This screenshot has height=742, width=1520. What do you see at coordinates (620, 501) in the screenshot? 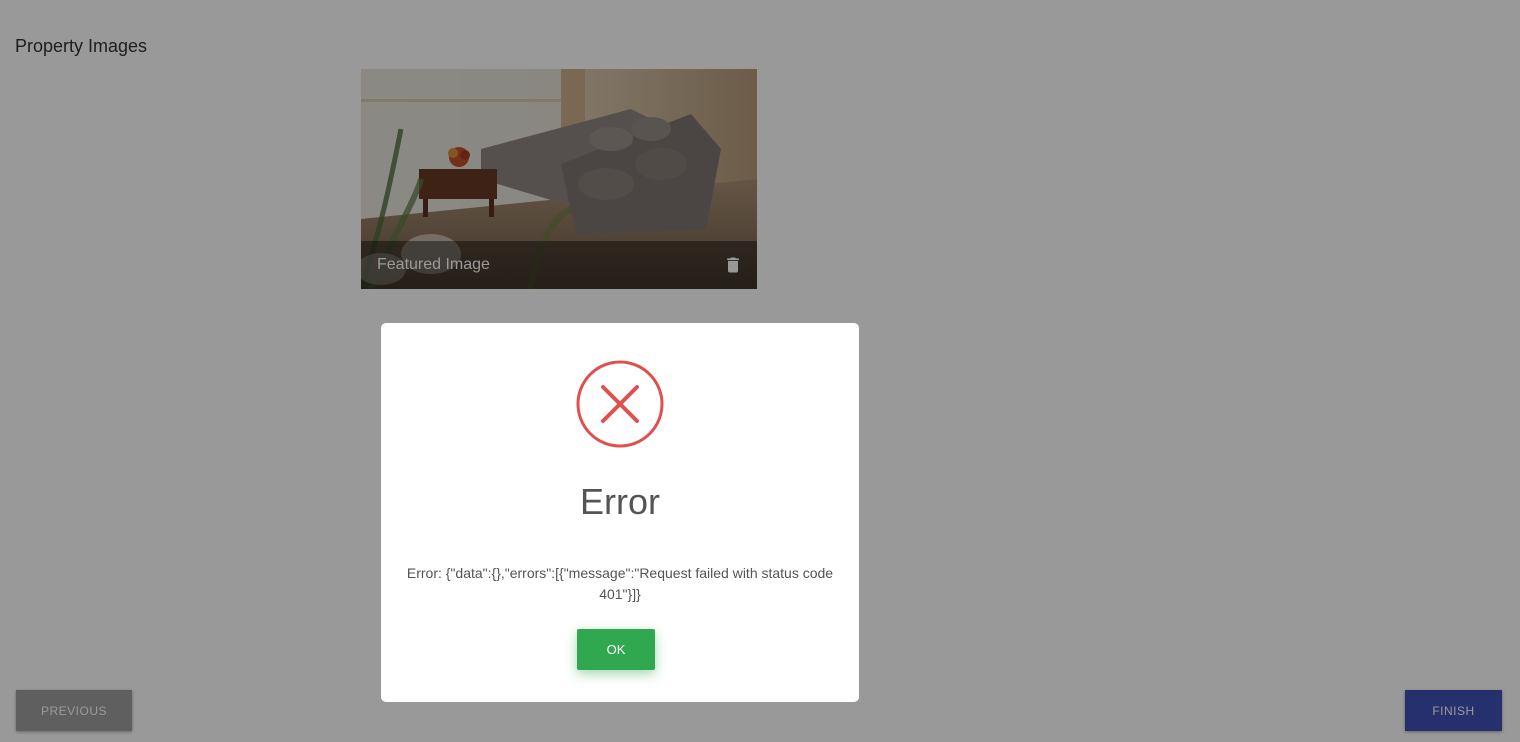
I see `dialog-title: Error` at bounding box center [620, 501].